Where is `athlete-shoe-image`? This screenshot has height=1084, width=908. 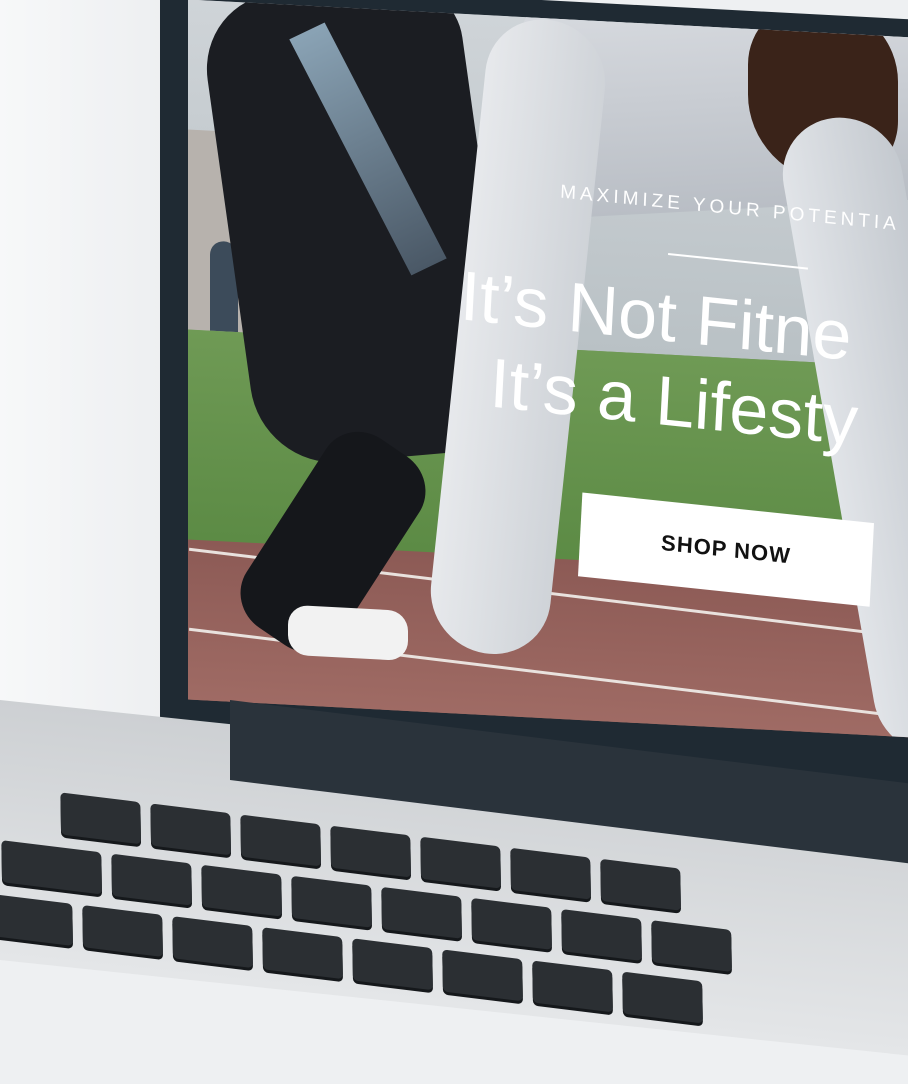 athlete-shoe-image is located at coordinates (348, 632).